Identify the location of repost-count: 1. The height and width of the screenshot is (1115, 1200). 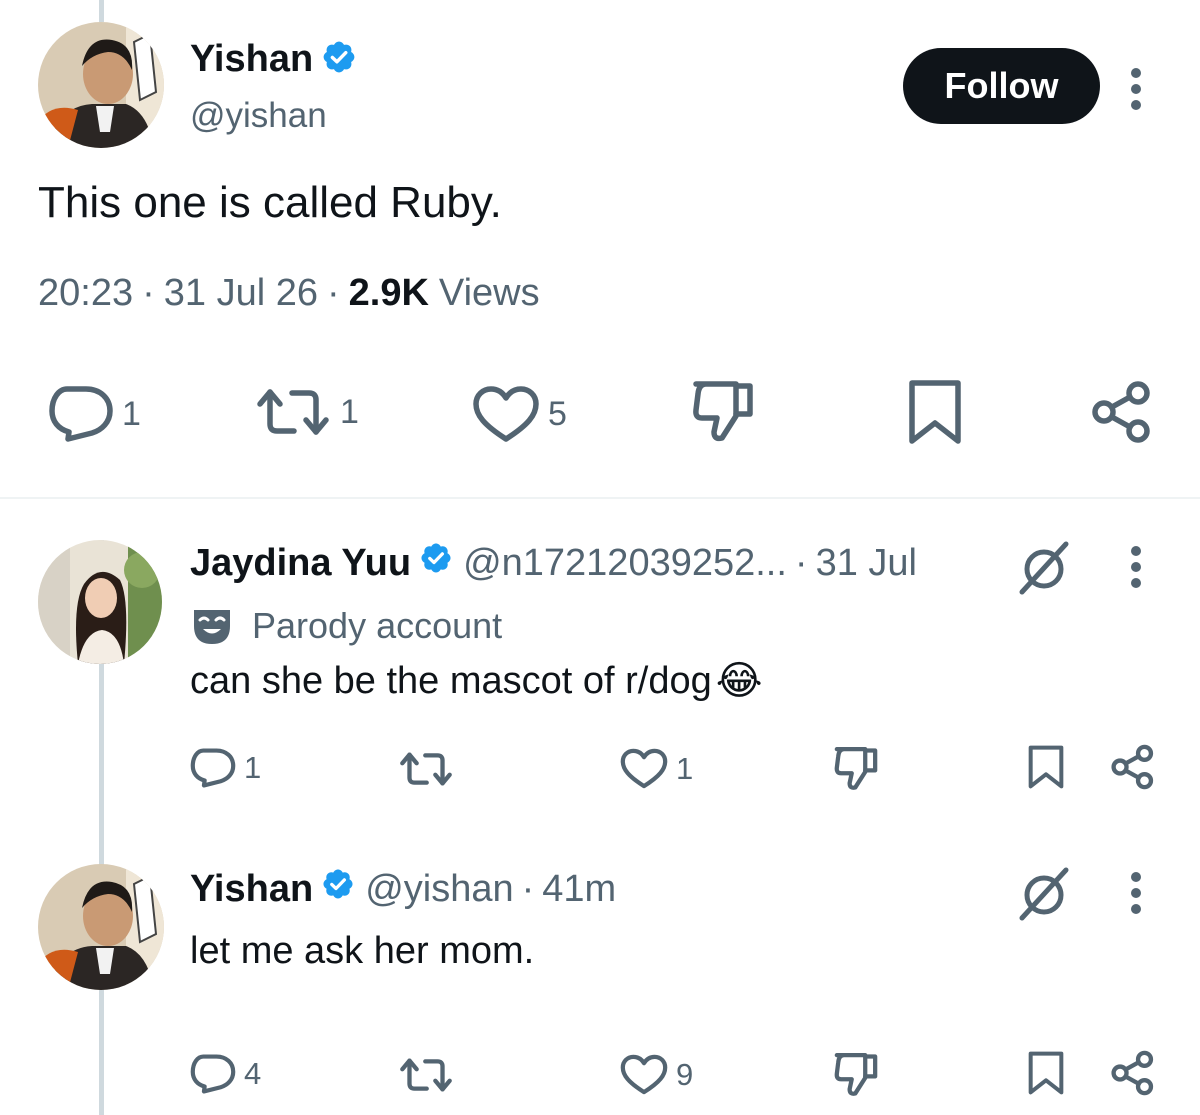
(349, 411).